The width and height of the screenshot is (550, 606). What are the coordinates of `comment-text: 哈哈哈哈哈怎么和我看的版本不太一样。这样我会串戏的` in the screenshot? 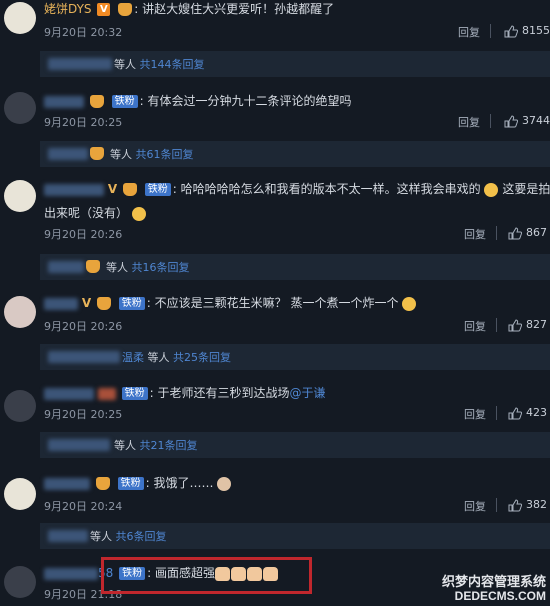 It's located at (330, 189).